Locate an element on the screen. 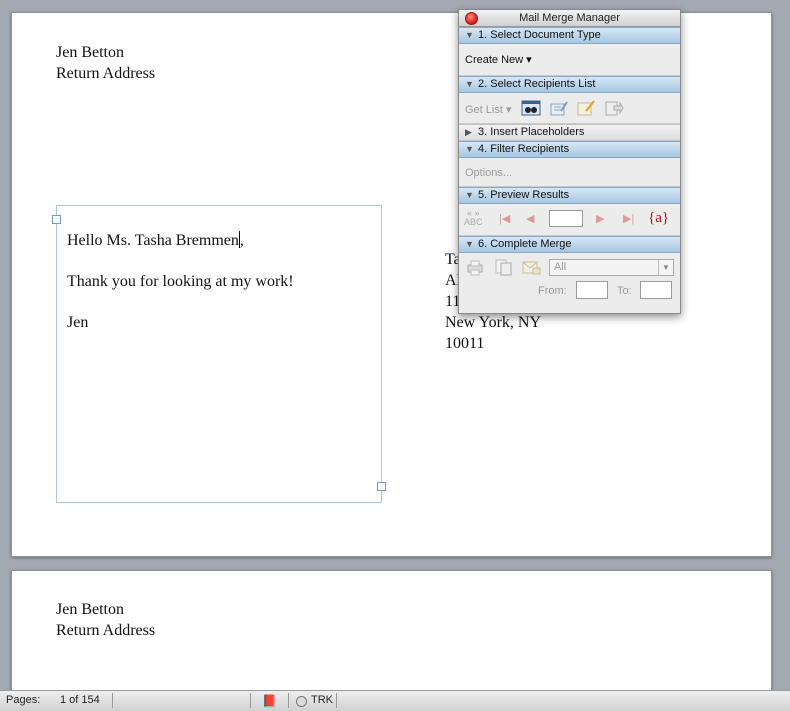 The width and height of the screenshot is (790, 711). export-records-icon is located at coordinates (614, 108).